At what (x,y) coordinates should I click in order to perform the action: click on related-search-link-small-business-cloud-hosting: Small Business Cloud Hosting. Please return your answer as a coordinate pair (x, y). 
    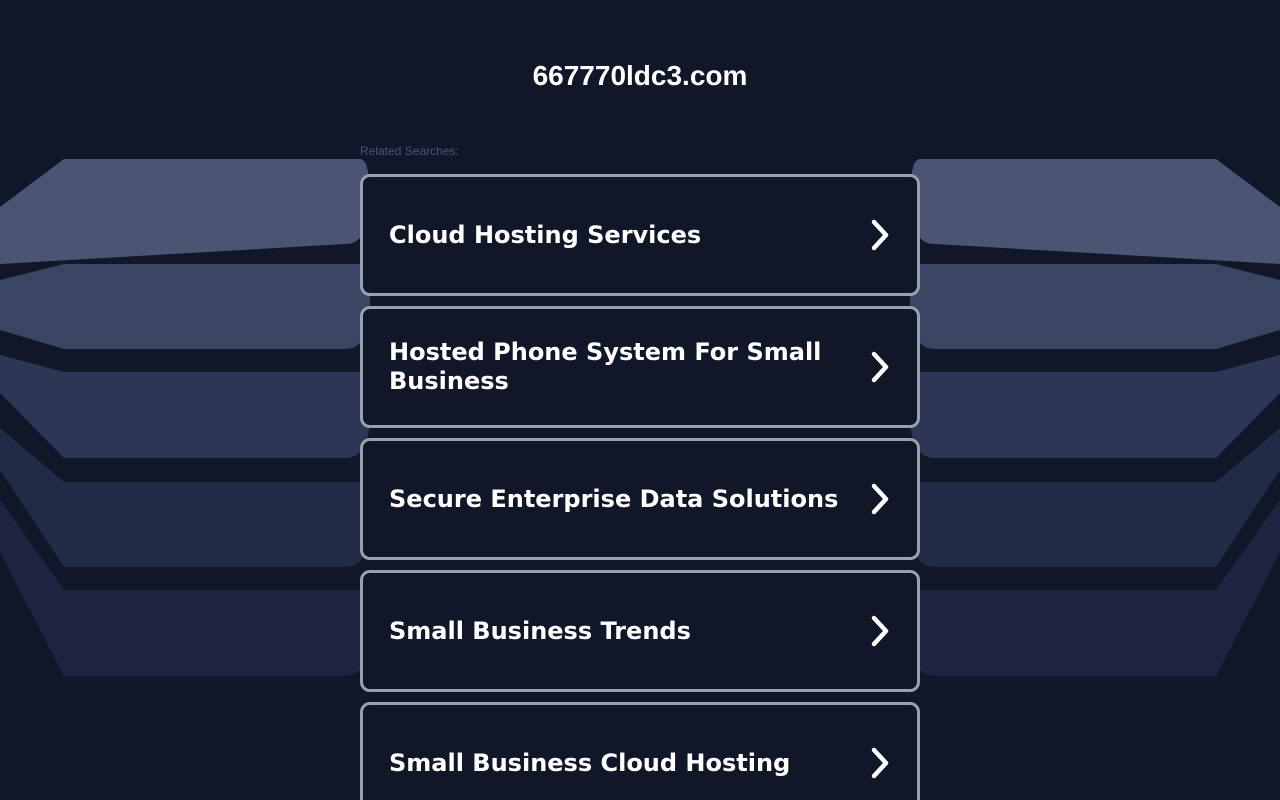
    Looking at the image, I should click on (640, 751).